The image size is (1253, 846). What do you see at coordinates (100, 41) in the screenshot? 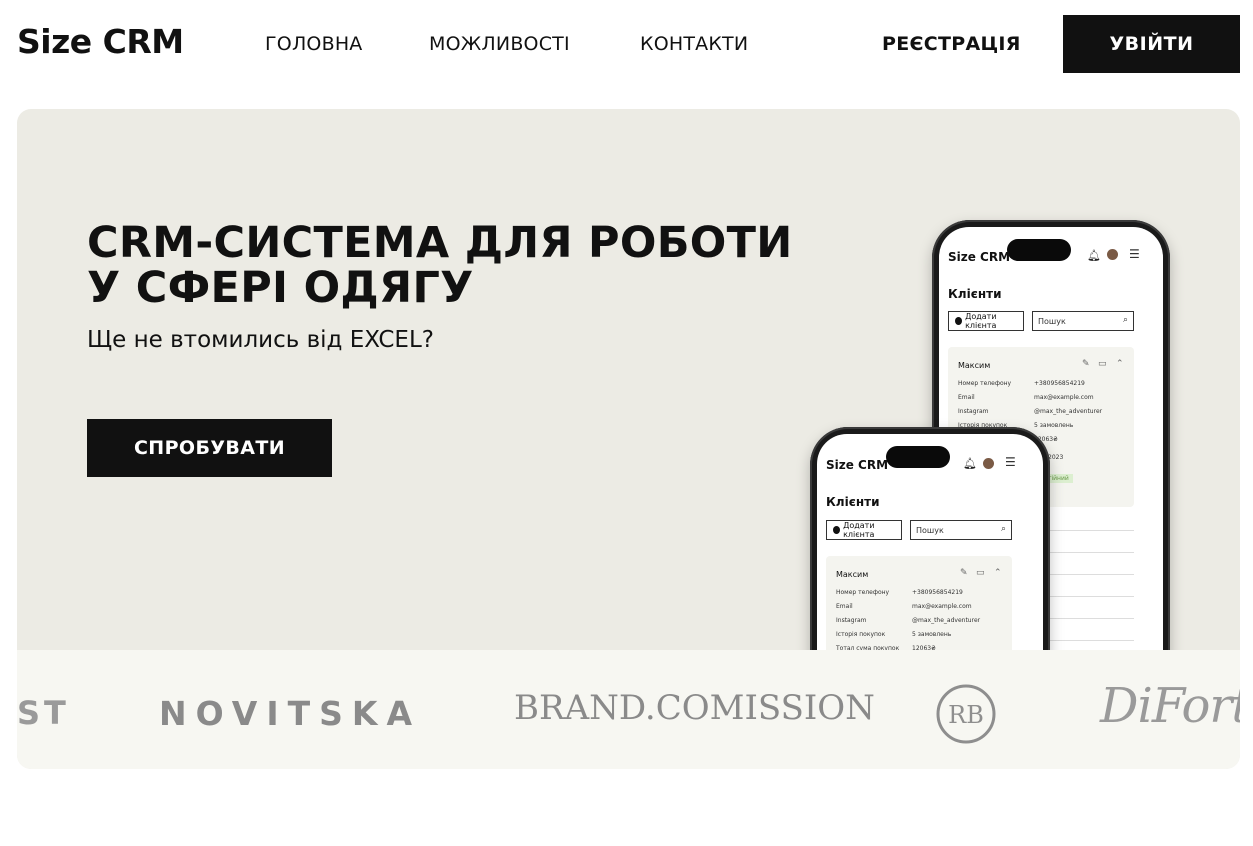
I see `logo: Size CRM` at bounding box center [100, 41].